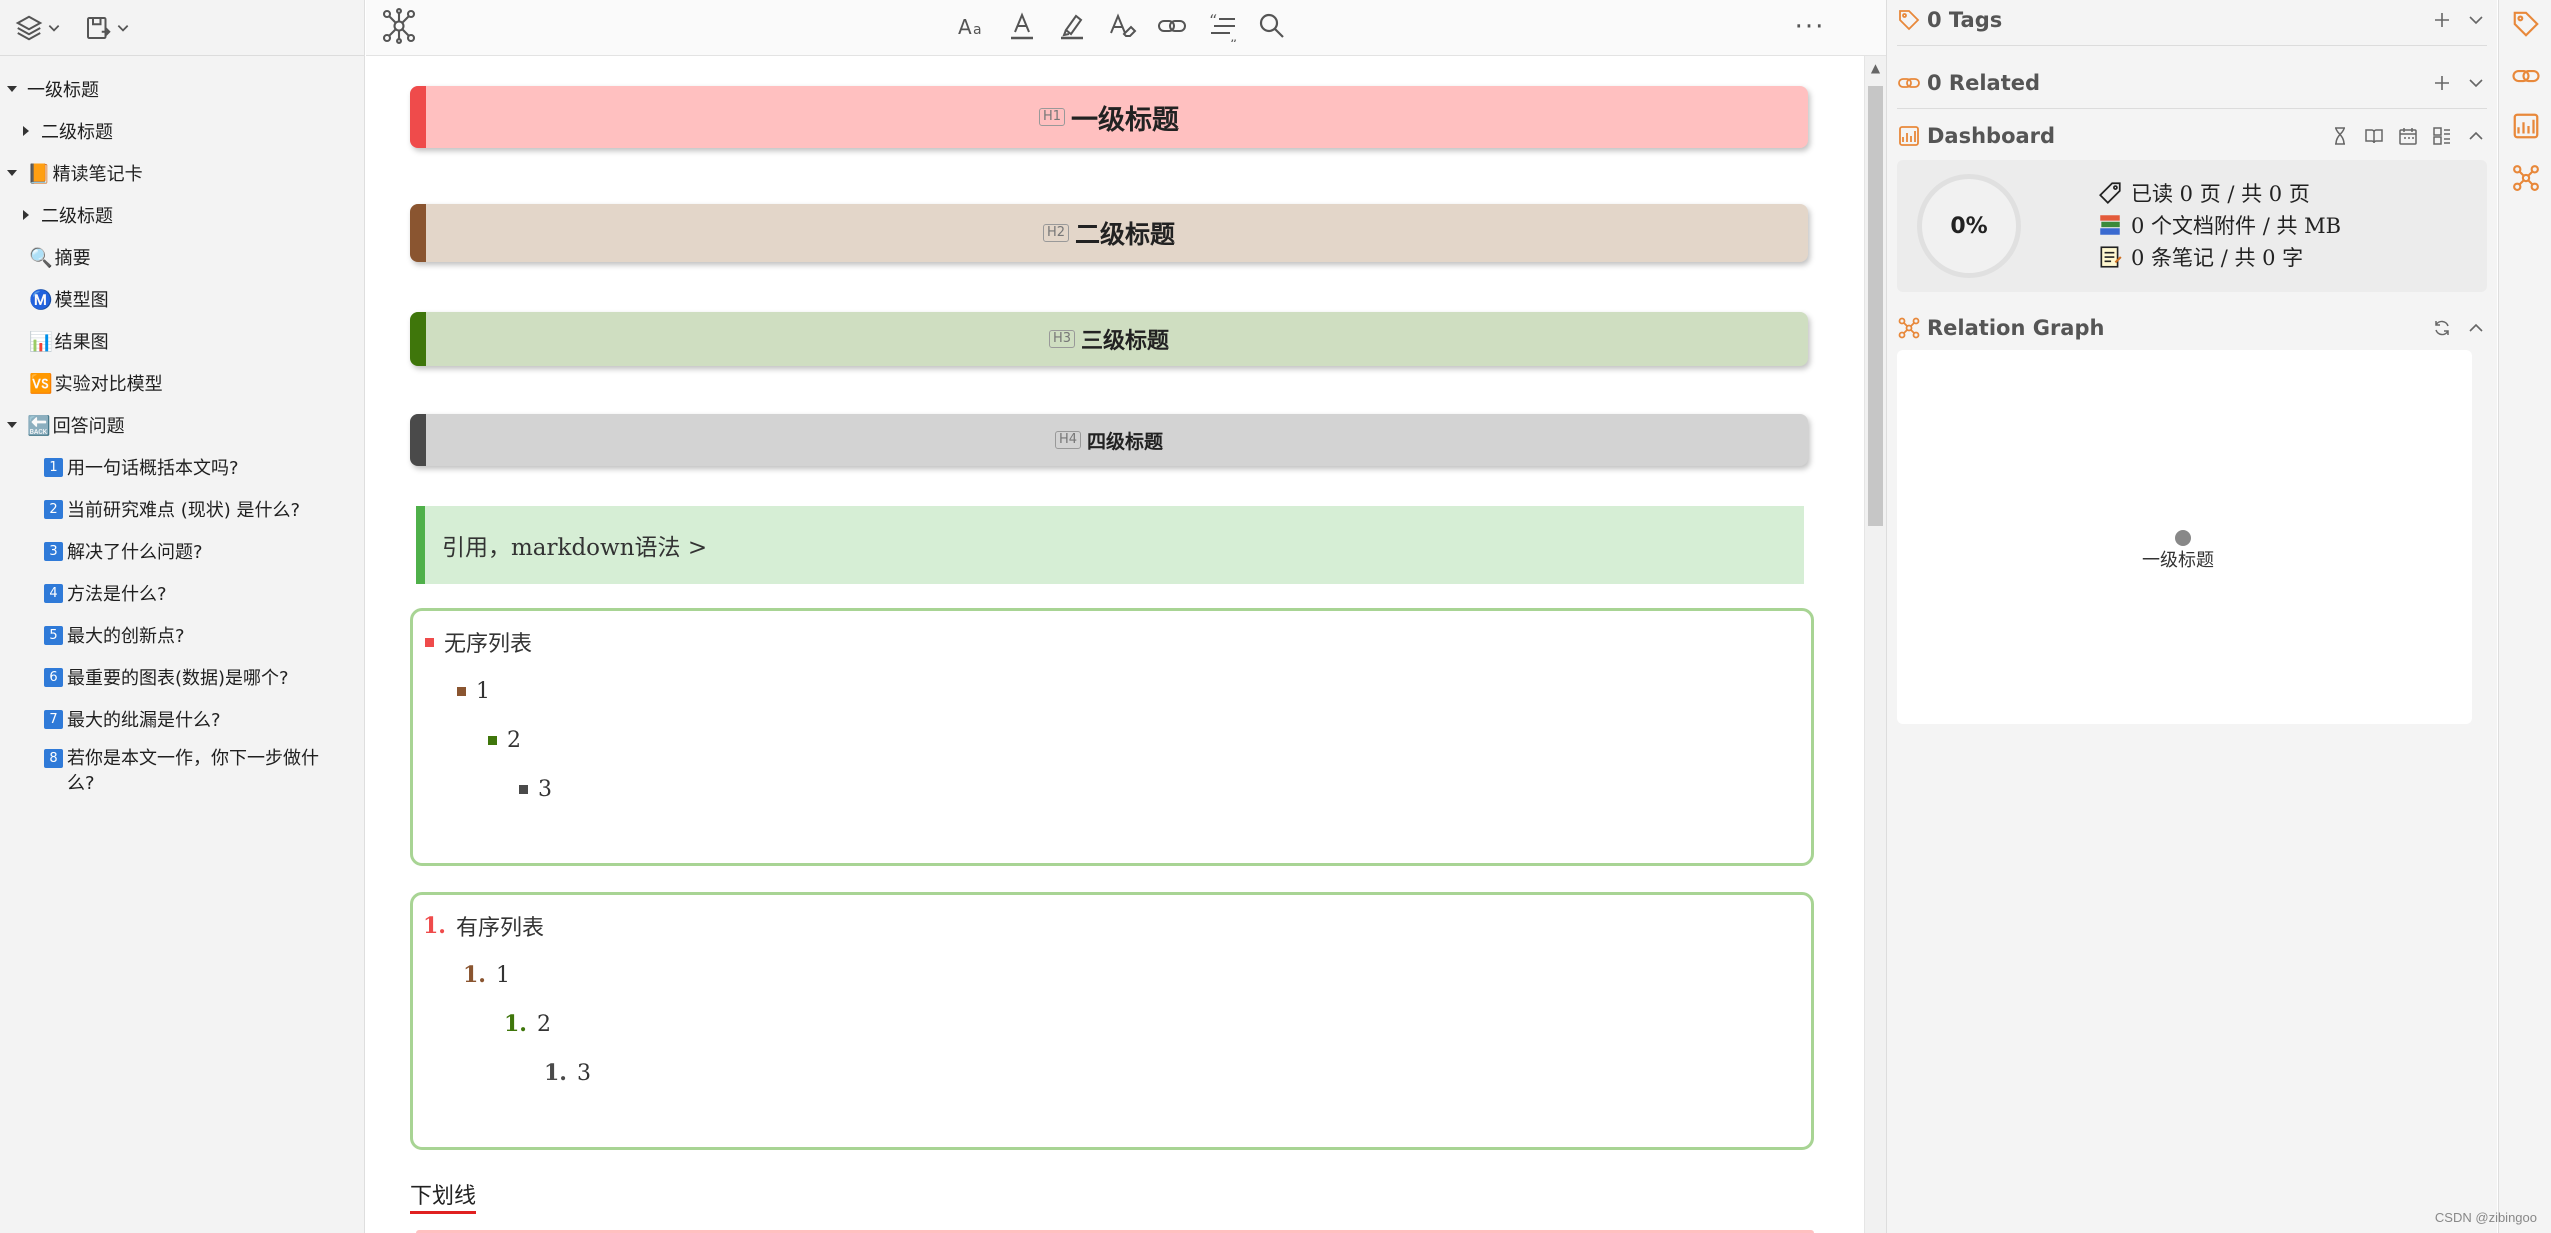 The height and width of the screenshot is (1233, 2551). I want to click on heading-level-badge: H4, so click(1068, 440).